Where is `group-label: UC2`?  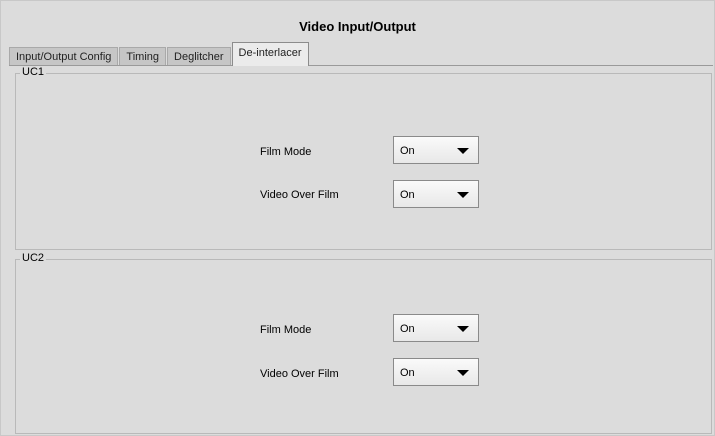
group-label: UC2 is located at coordinates (33, 258).